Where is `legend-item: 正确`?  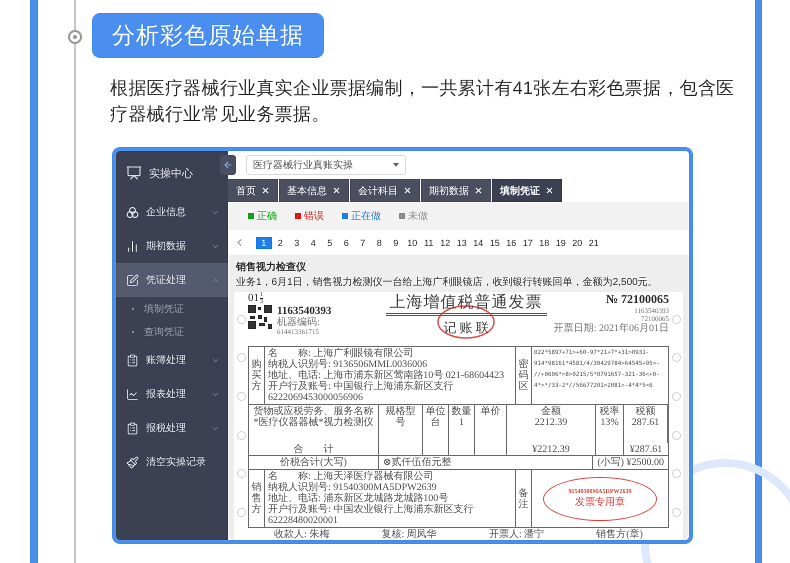 legend-item: 正确 is located at coordinates (262, 216).